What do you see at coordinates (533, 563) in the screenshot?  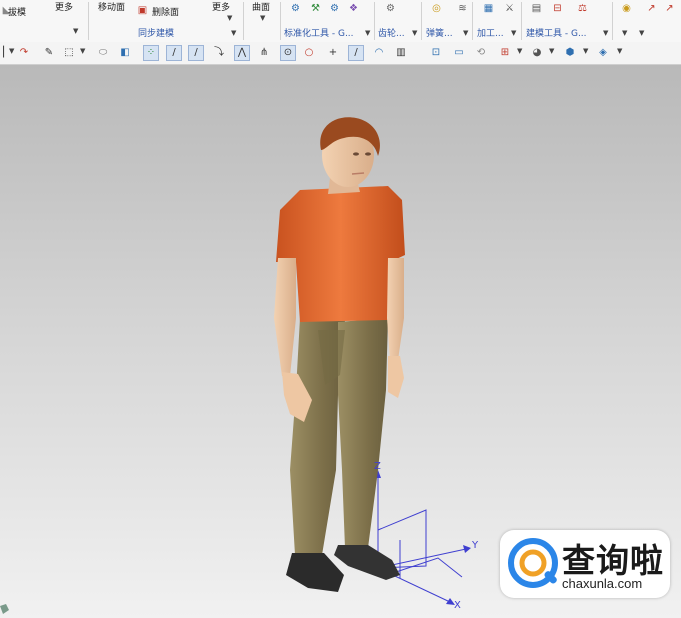 I see `watermark-logo-icon` at bounding box center [533, 563].